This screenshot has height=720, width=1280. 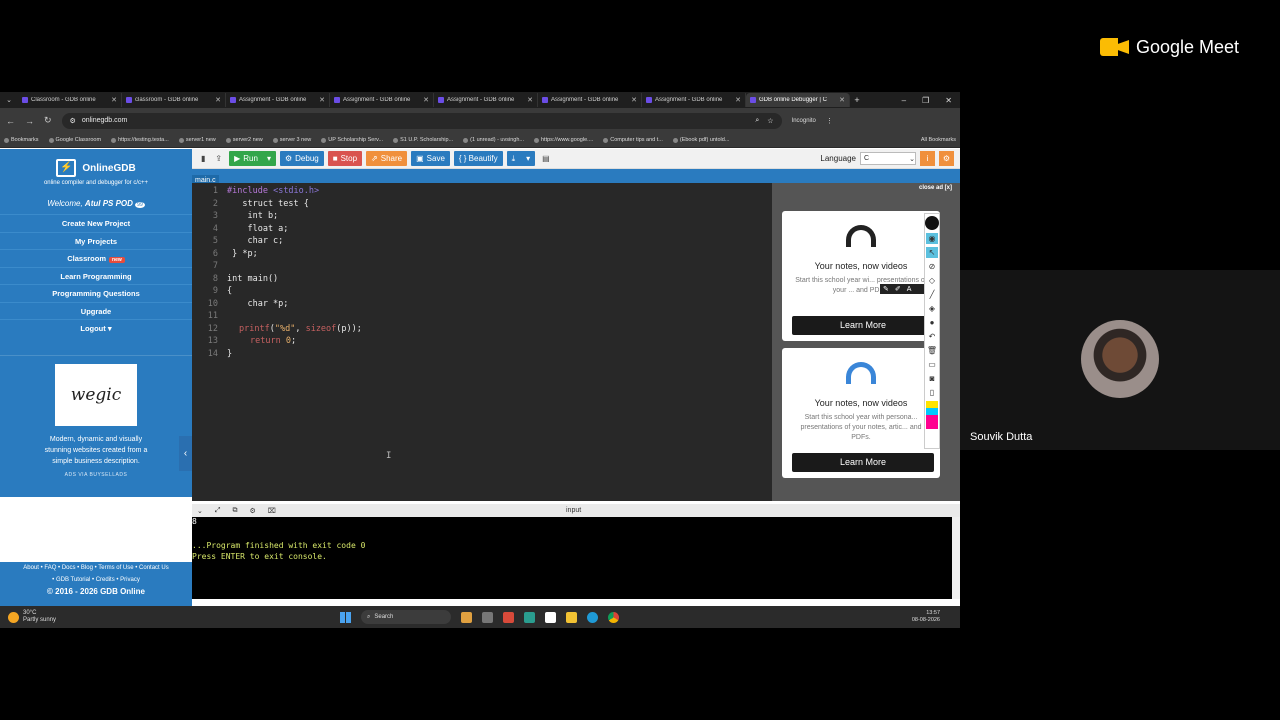 I want to click on info-icon: i, so click(x=927, y=158).